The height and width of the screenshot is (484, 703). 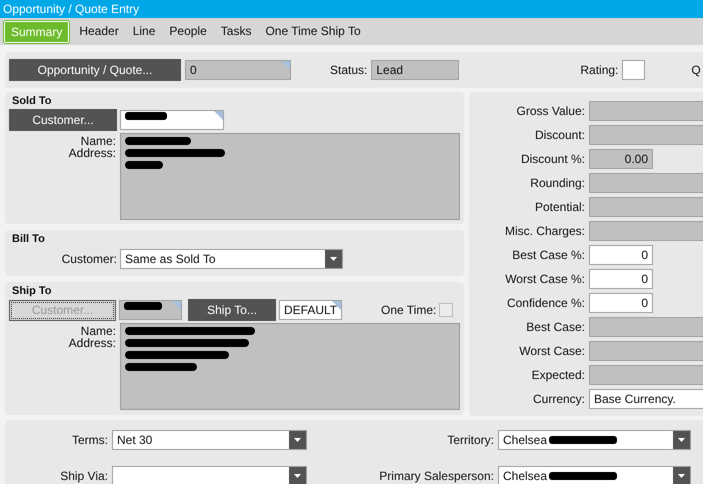 What do you see at coordinates (555, 327) in the screenshot?
I see `field-label: Best Case:` at bounding box center [555, 327].